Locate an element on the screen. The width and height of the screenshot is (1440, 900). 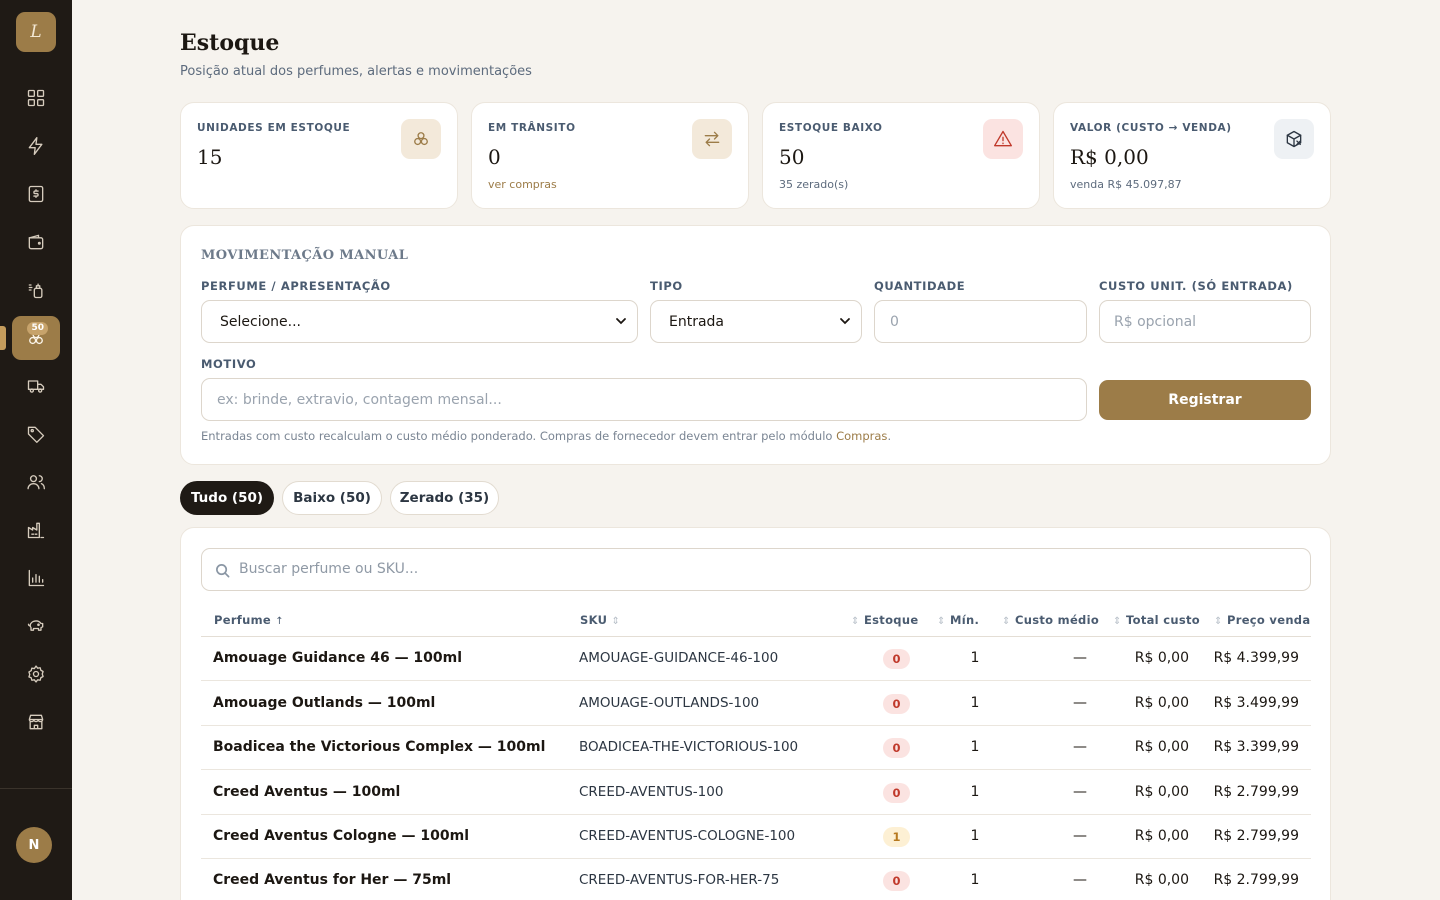
alert-triangle-icon is located at coordinates (1003, 138).